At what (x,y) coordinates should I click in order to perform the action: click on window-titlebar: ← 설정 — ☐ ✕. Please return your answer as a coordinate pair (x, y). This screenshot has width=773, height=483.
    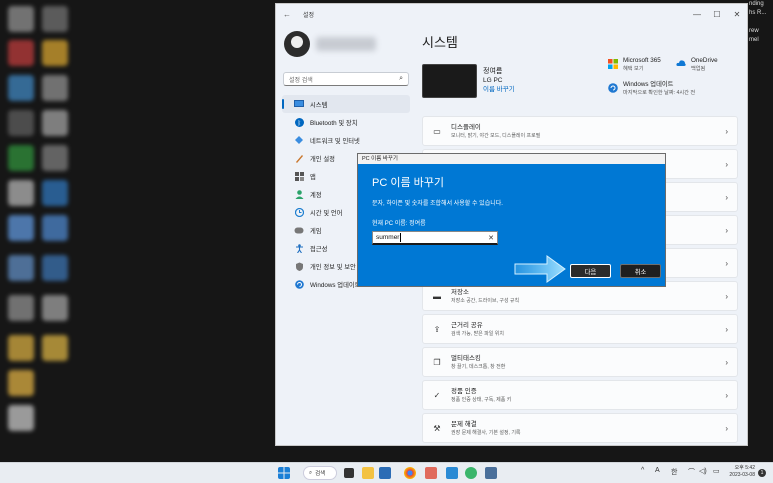
    Looking at the image, I should click on (511, 14).